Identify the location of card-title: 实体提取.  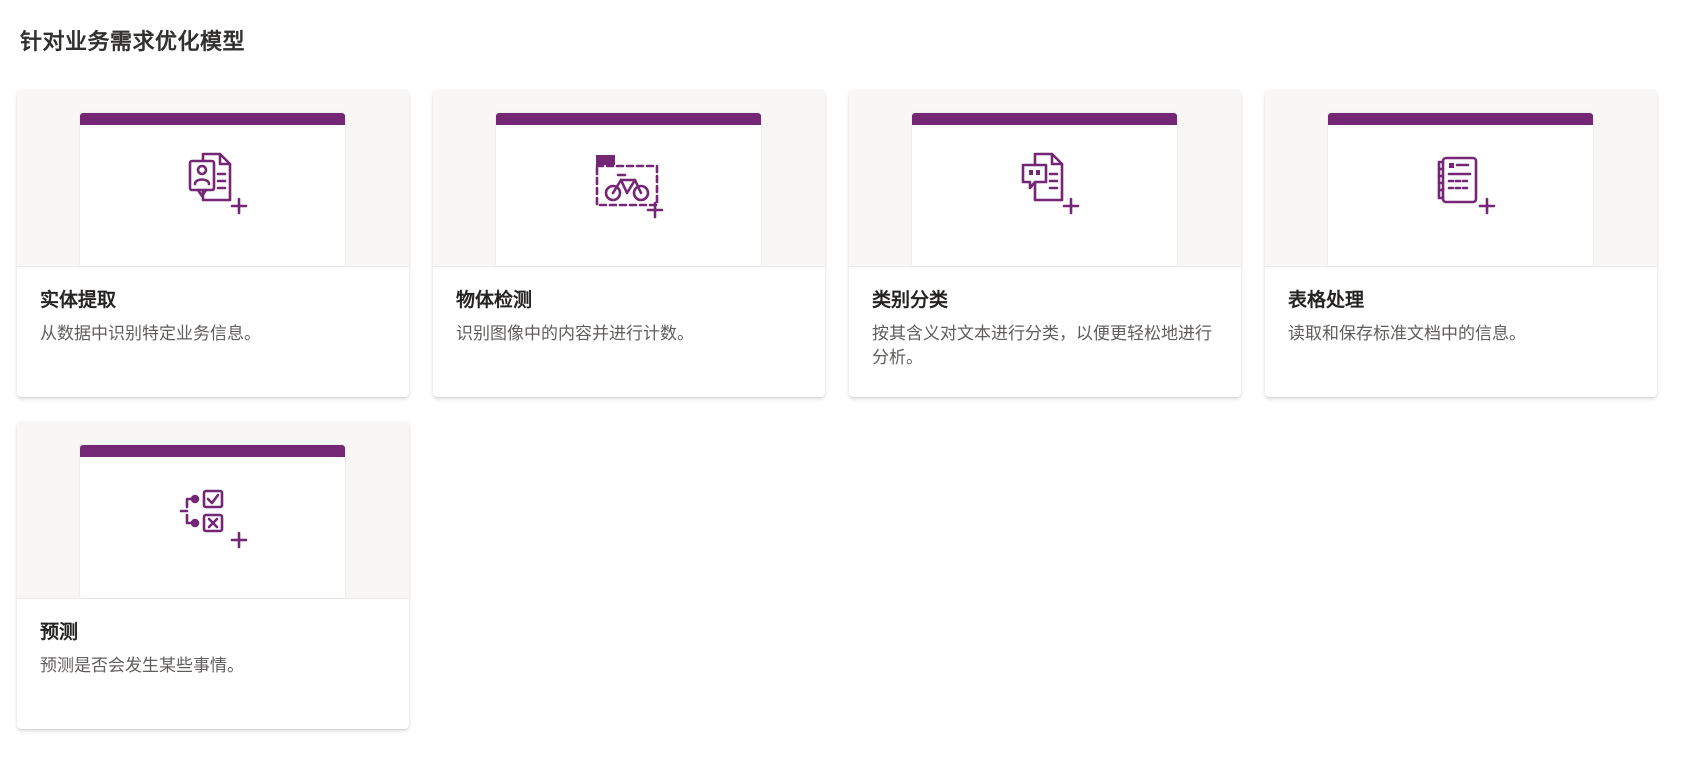
(78, 300).